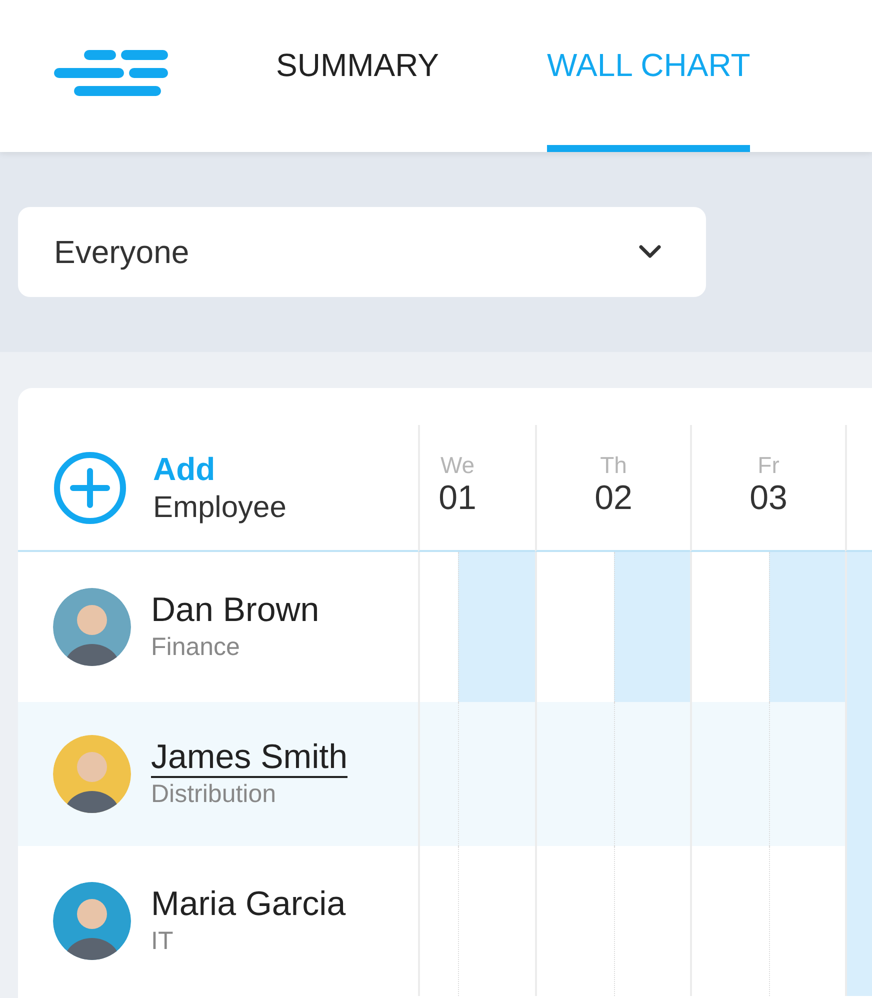 Image resolution: width=872 pixels, height=998 pixels. I want to click on plus-circle-icon, so click(90, 487).